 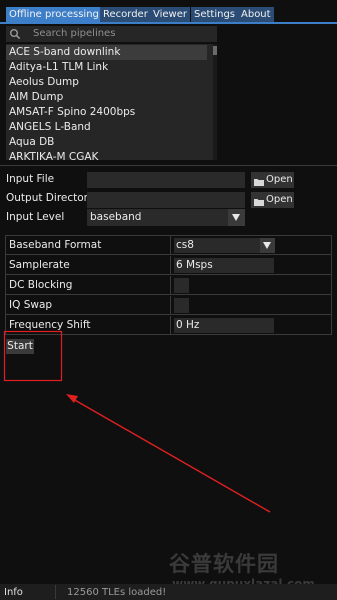 I want to click on output-directory-open-button: Open, so click(x=272, y=200).